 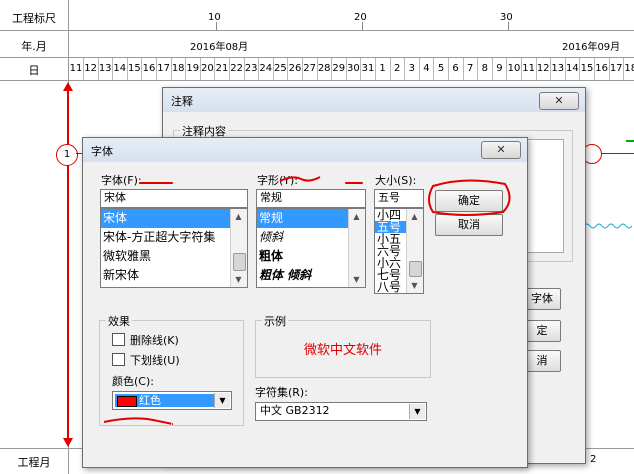 What do you see at coordinates (68, 264) in the screenshot?
I see `timeline-line` at bounding box center [68, 264].